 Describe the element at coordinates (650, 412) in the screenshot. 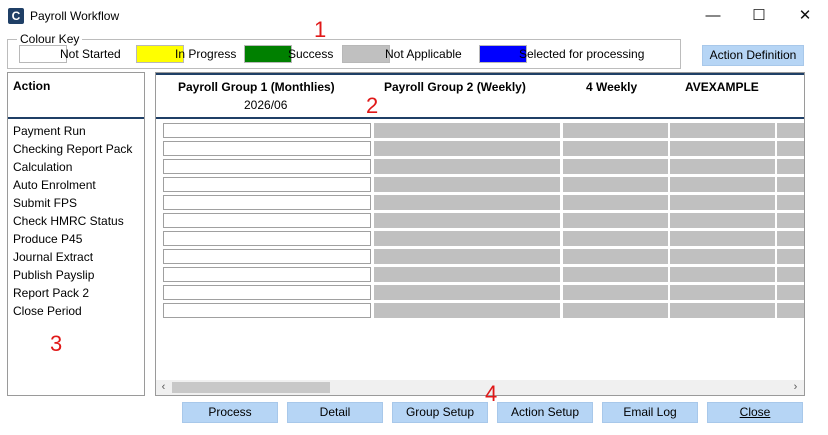

I see `email-log-button: Email Log` at that location.